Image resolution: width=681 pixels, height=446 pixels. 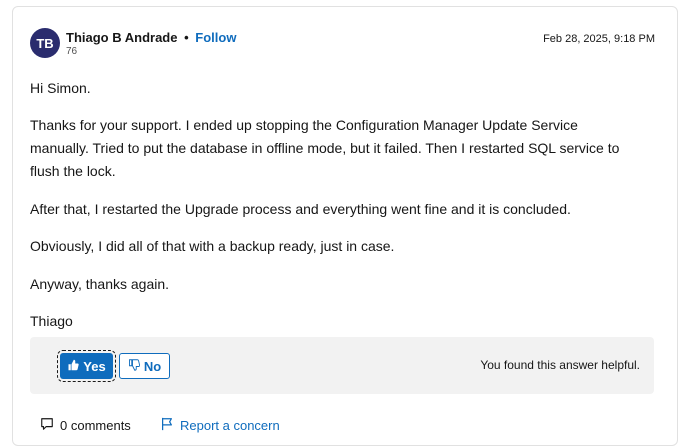 I want to click on avatar-initials: TB, so click(x=45, y=43).